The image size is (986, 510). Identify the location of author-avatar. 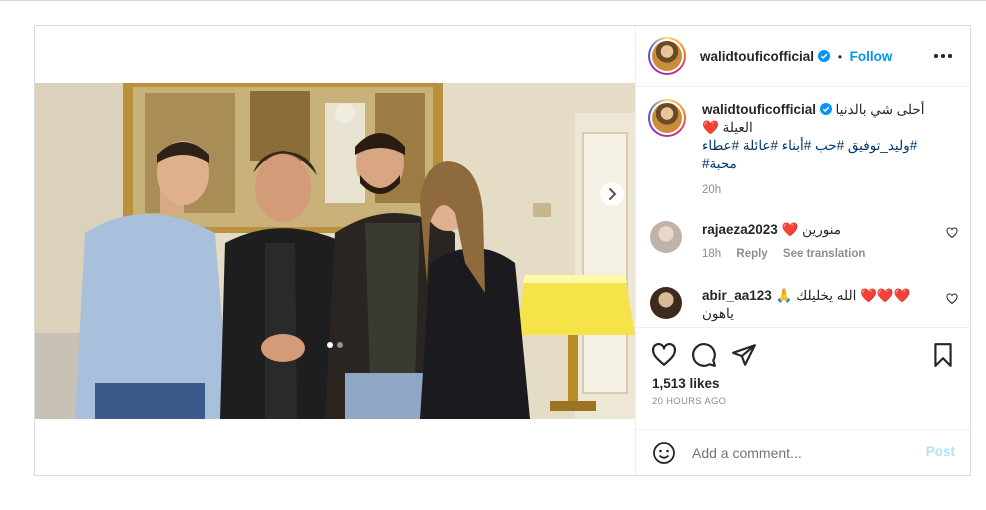
(667, 56).